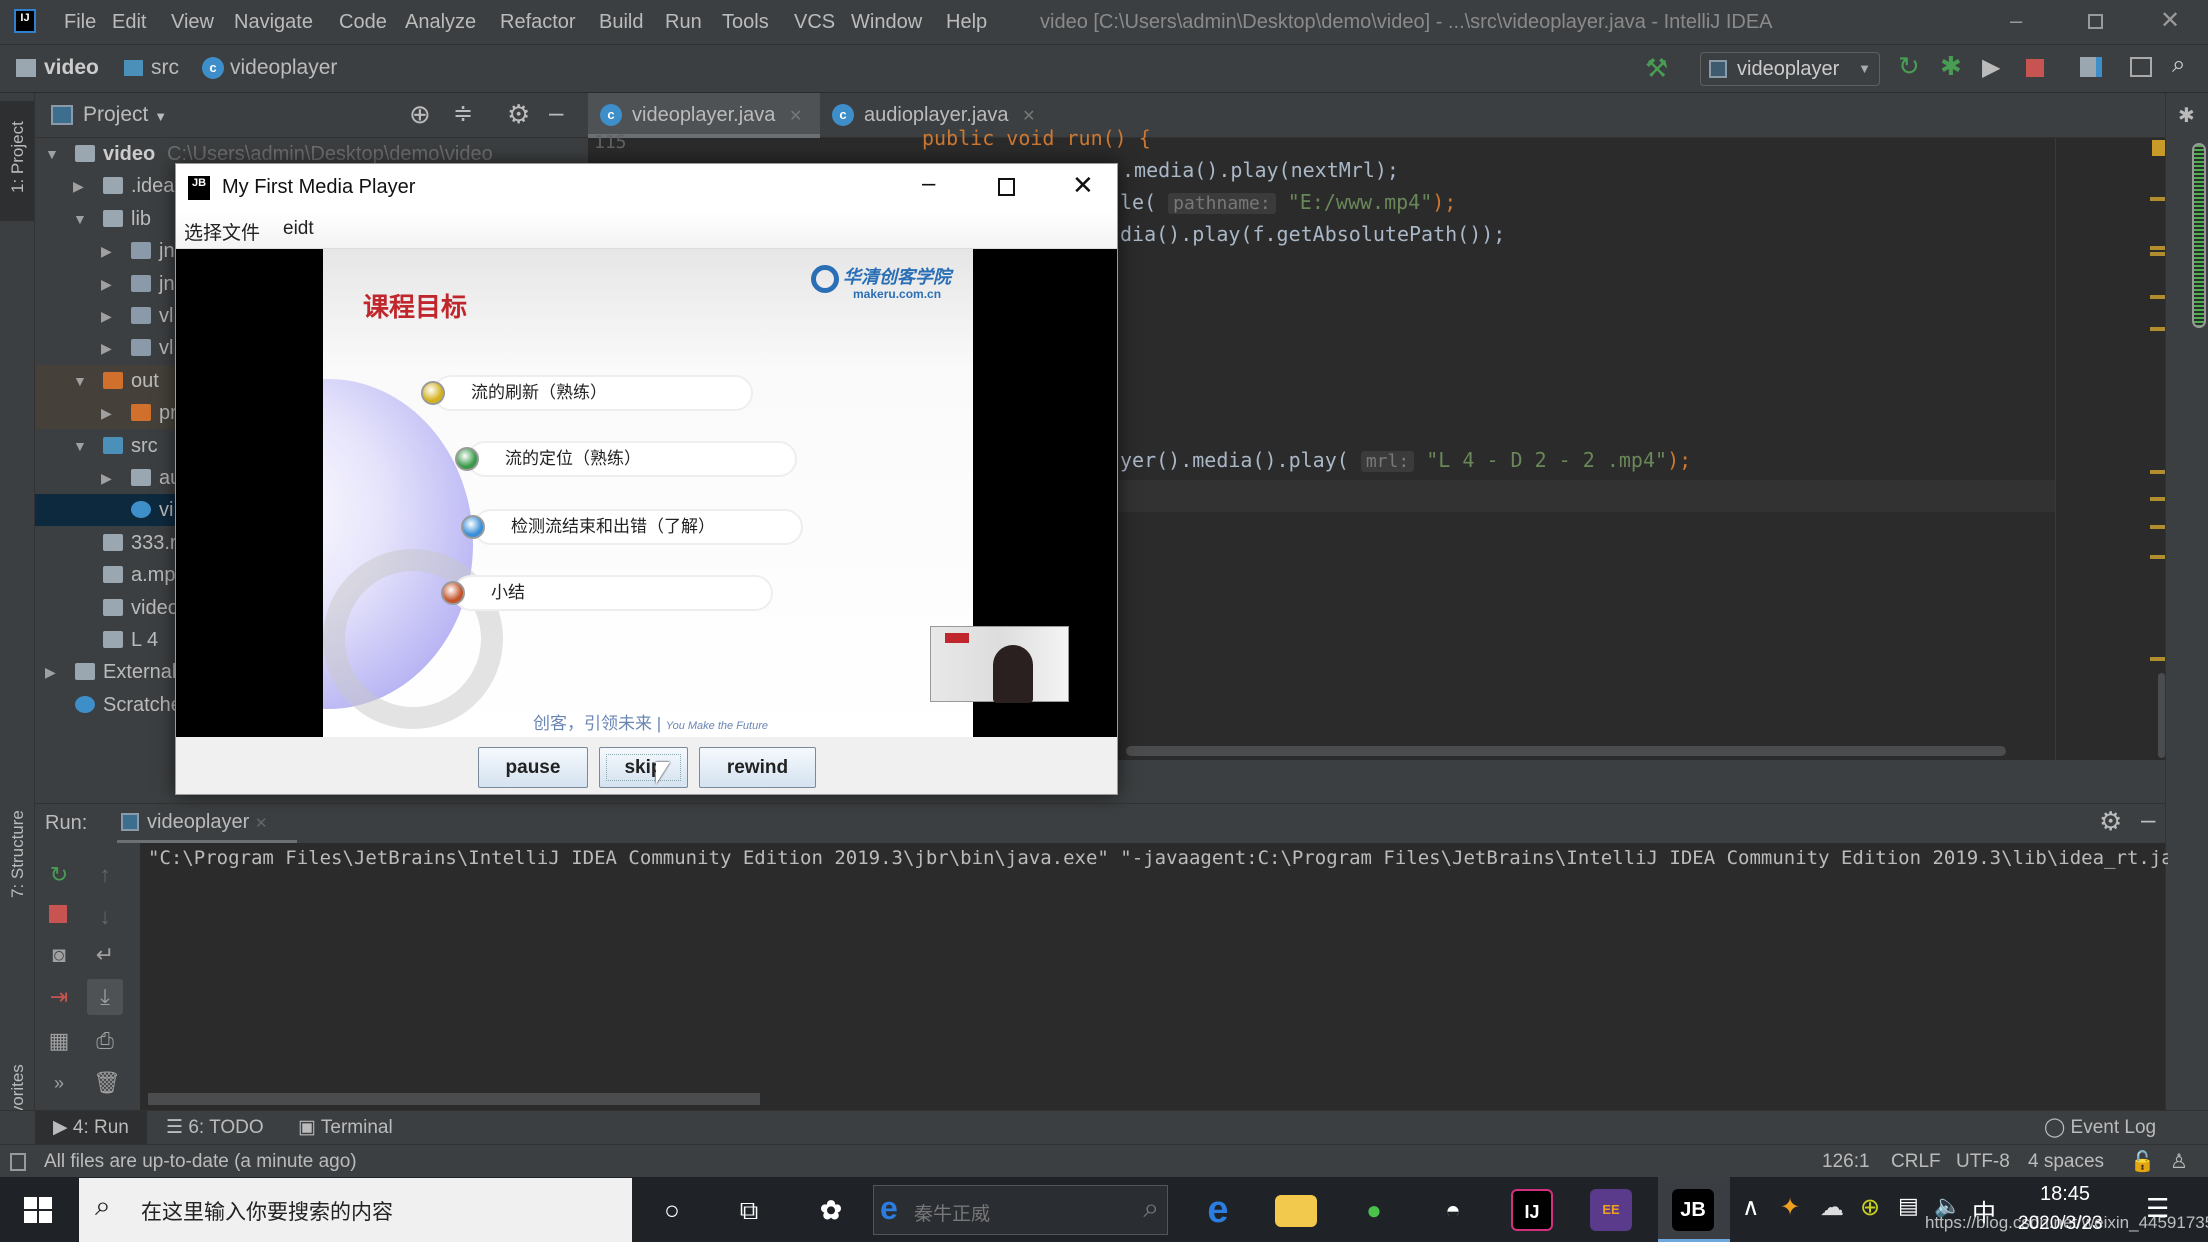 Image resolution: width=2208 pixels, height=1242 pixels. I want to click on lock-icon: 🔓, so click(2142, 1161).